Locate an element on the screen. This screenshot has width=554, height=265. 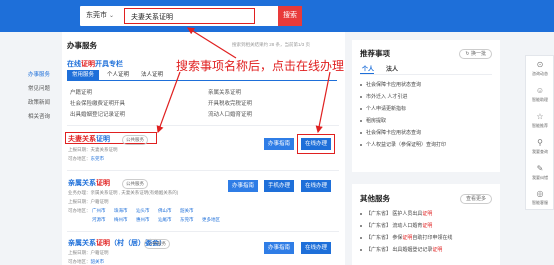
recommend-item-label: 租房提取 is located at coordinates (376, 121).